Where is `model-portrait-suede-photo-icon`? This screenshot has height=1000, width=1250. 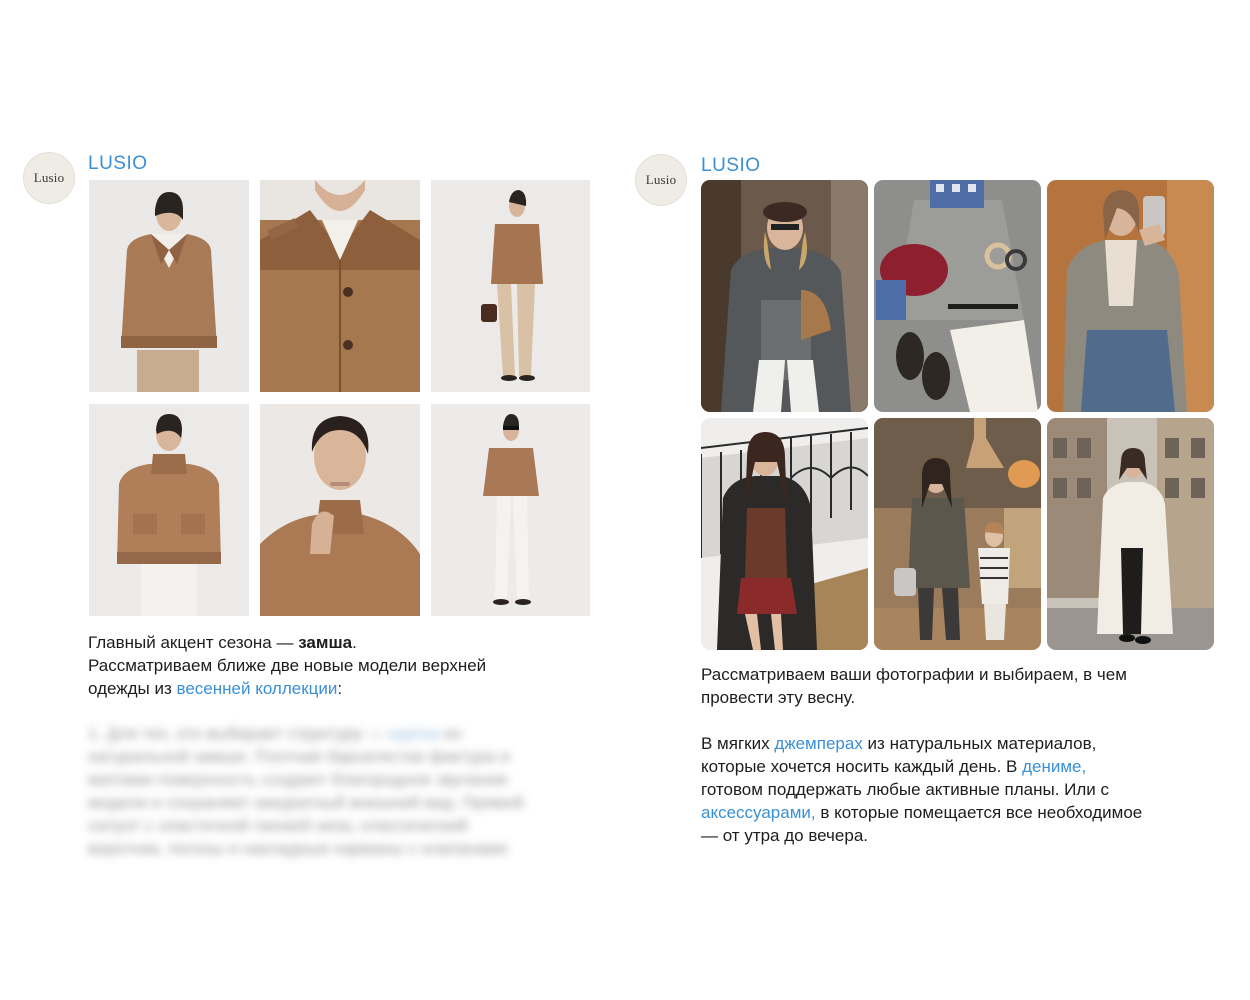 model-portrait-suede-photo-icon is located at coordinates (340, 510).